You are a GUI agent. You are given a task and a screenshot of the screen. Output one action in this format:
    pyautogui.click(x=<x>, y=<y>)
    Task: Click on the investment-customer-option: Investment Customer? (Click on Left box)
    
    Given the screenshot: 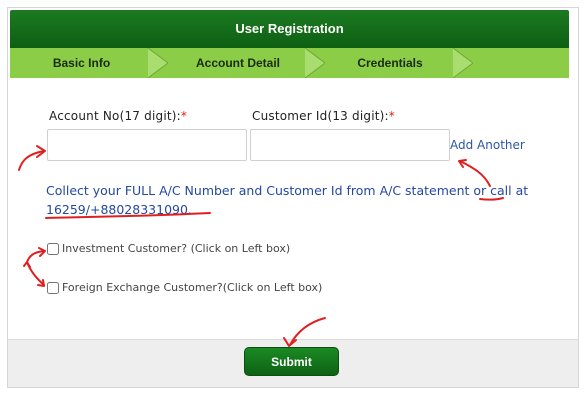 What is the action you would take?
    pyautogui.click(x=168, y=248)
    